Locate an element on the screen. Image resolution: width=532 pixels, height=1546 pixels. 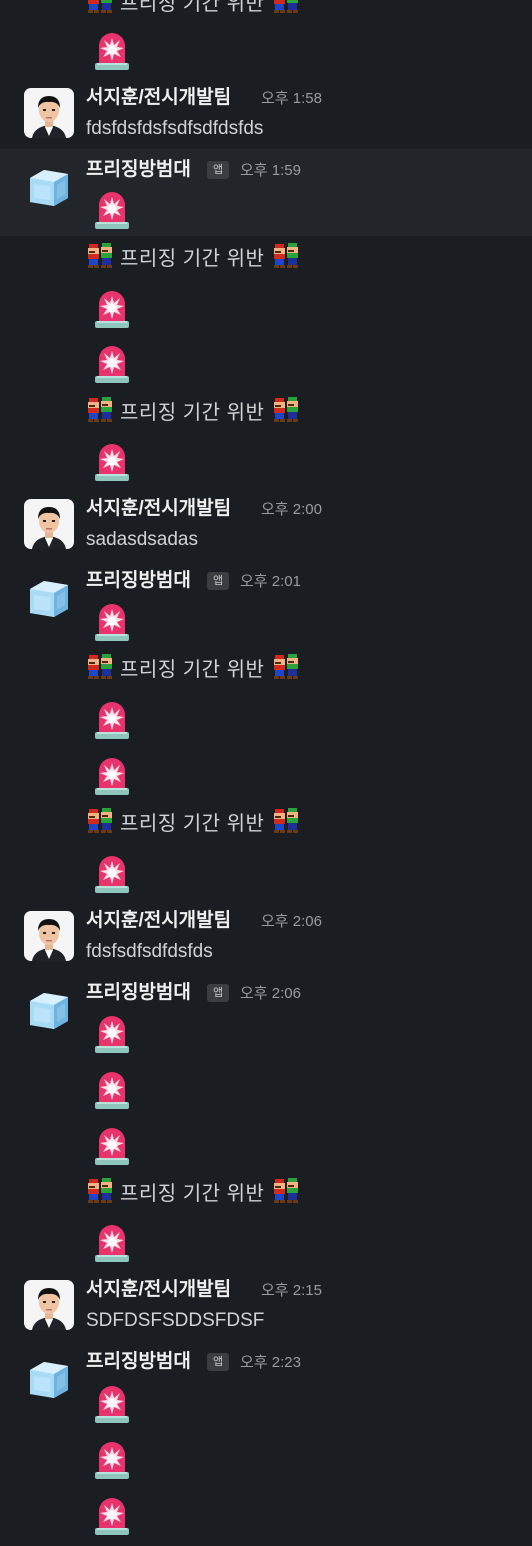
message-timestamp: 오후 2:15 is located at coordinates (291, 1291).